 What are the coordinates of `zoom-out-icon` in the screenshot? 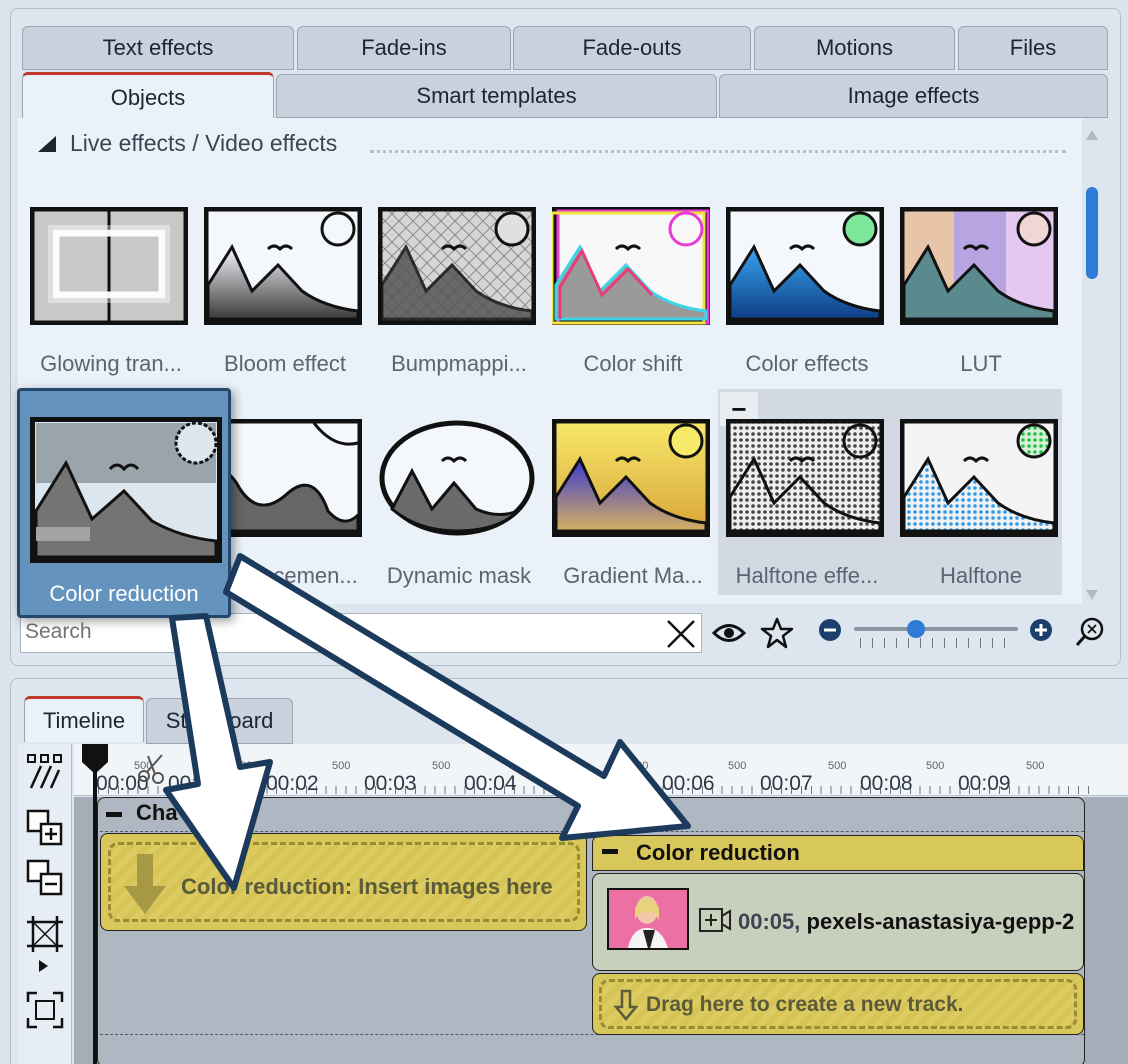 It's located at (830, 630).